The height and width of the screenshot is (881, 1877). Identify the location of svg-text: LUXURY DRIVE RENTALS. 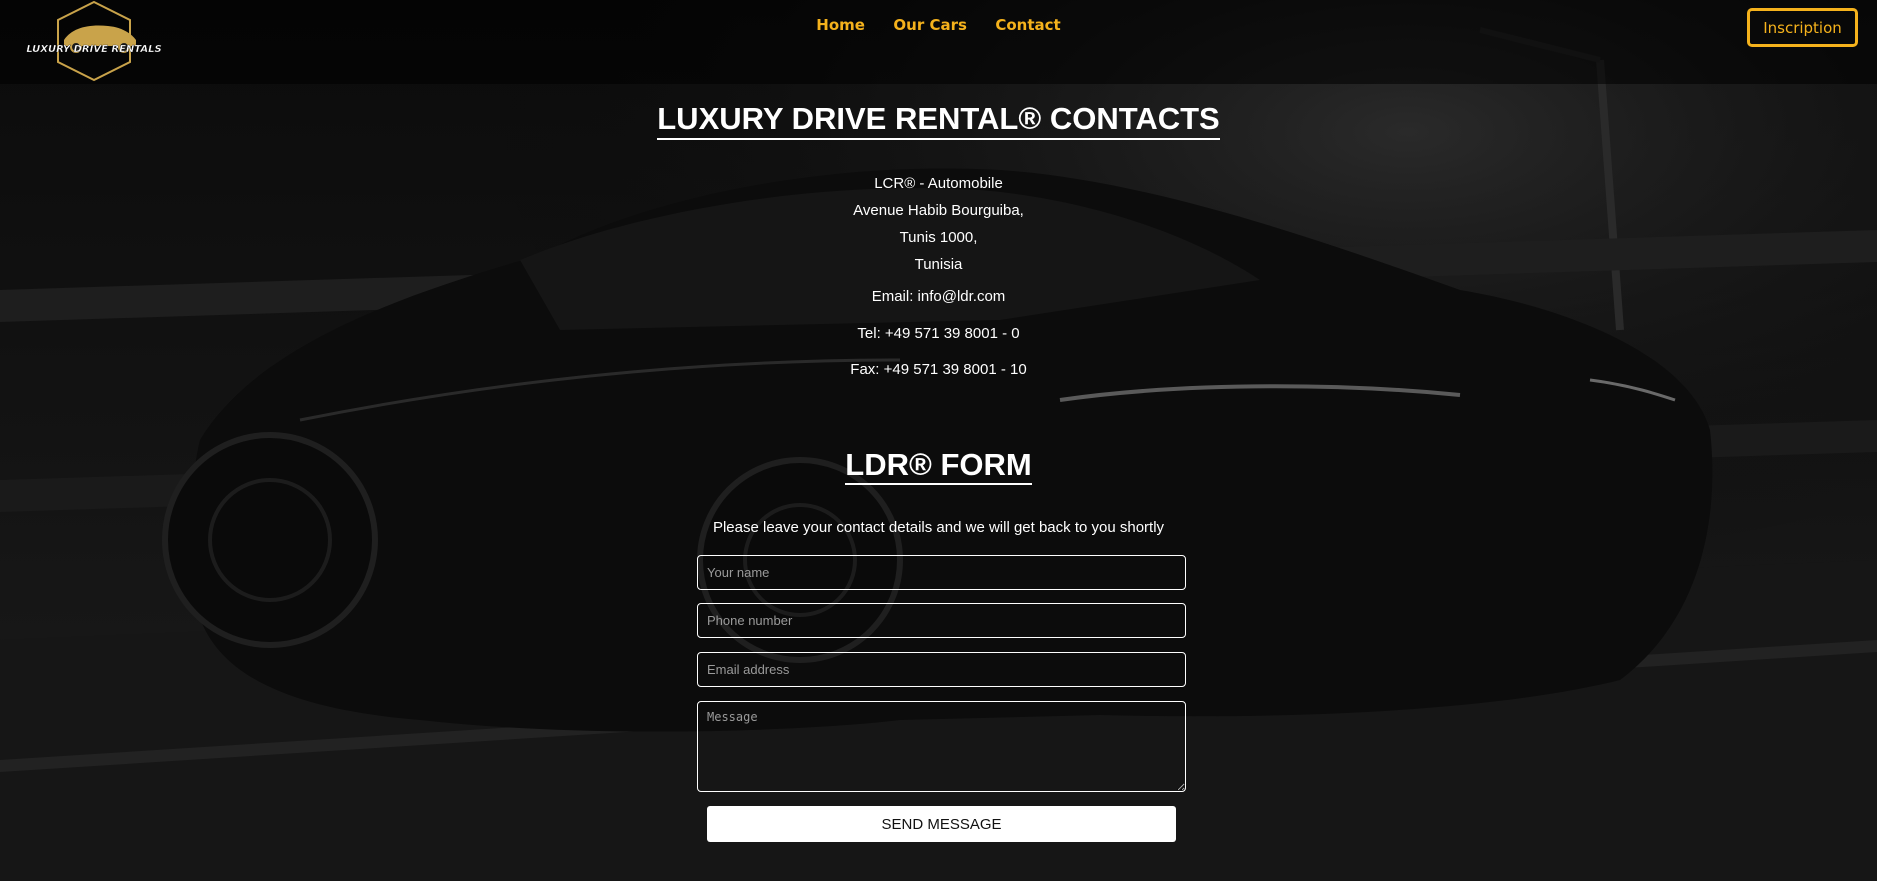
(93, 49).